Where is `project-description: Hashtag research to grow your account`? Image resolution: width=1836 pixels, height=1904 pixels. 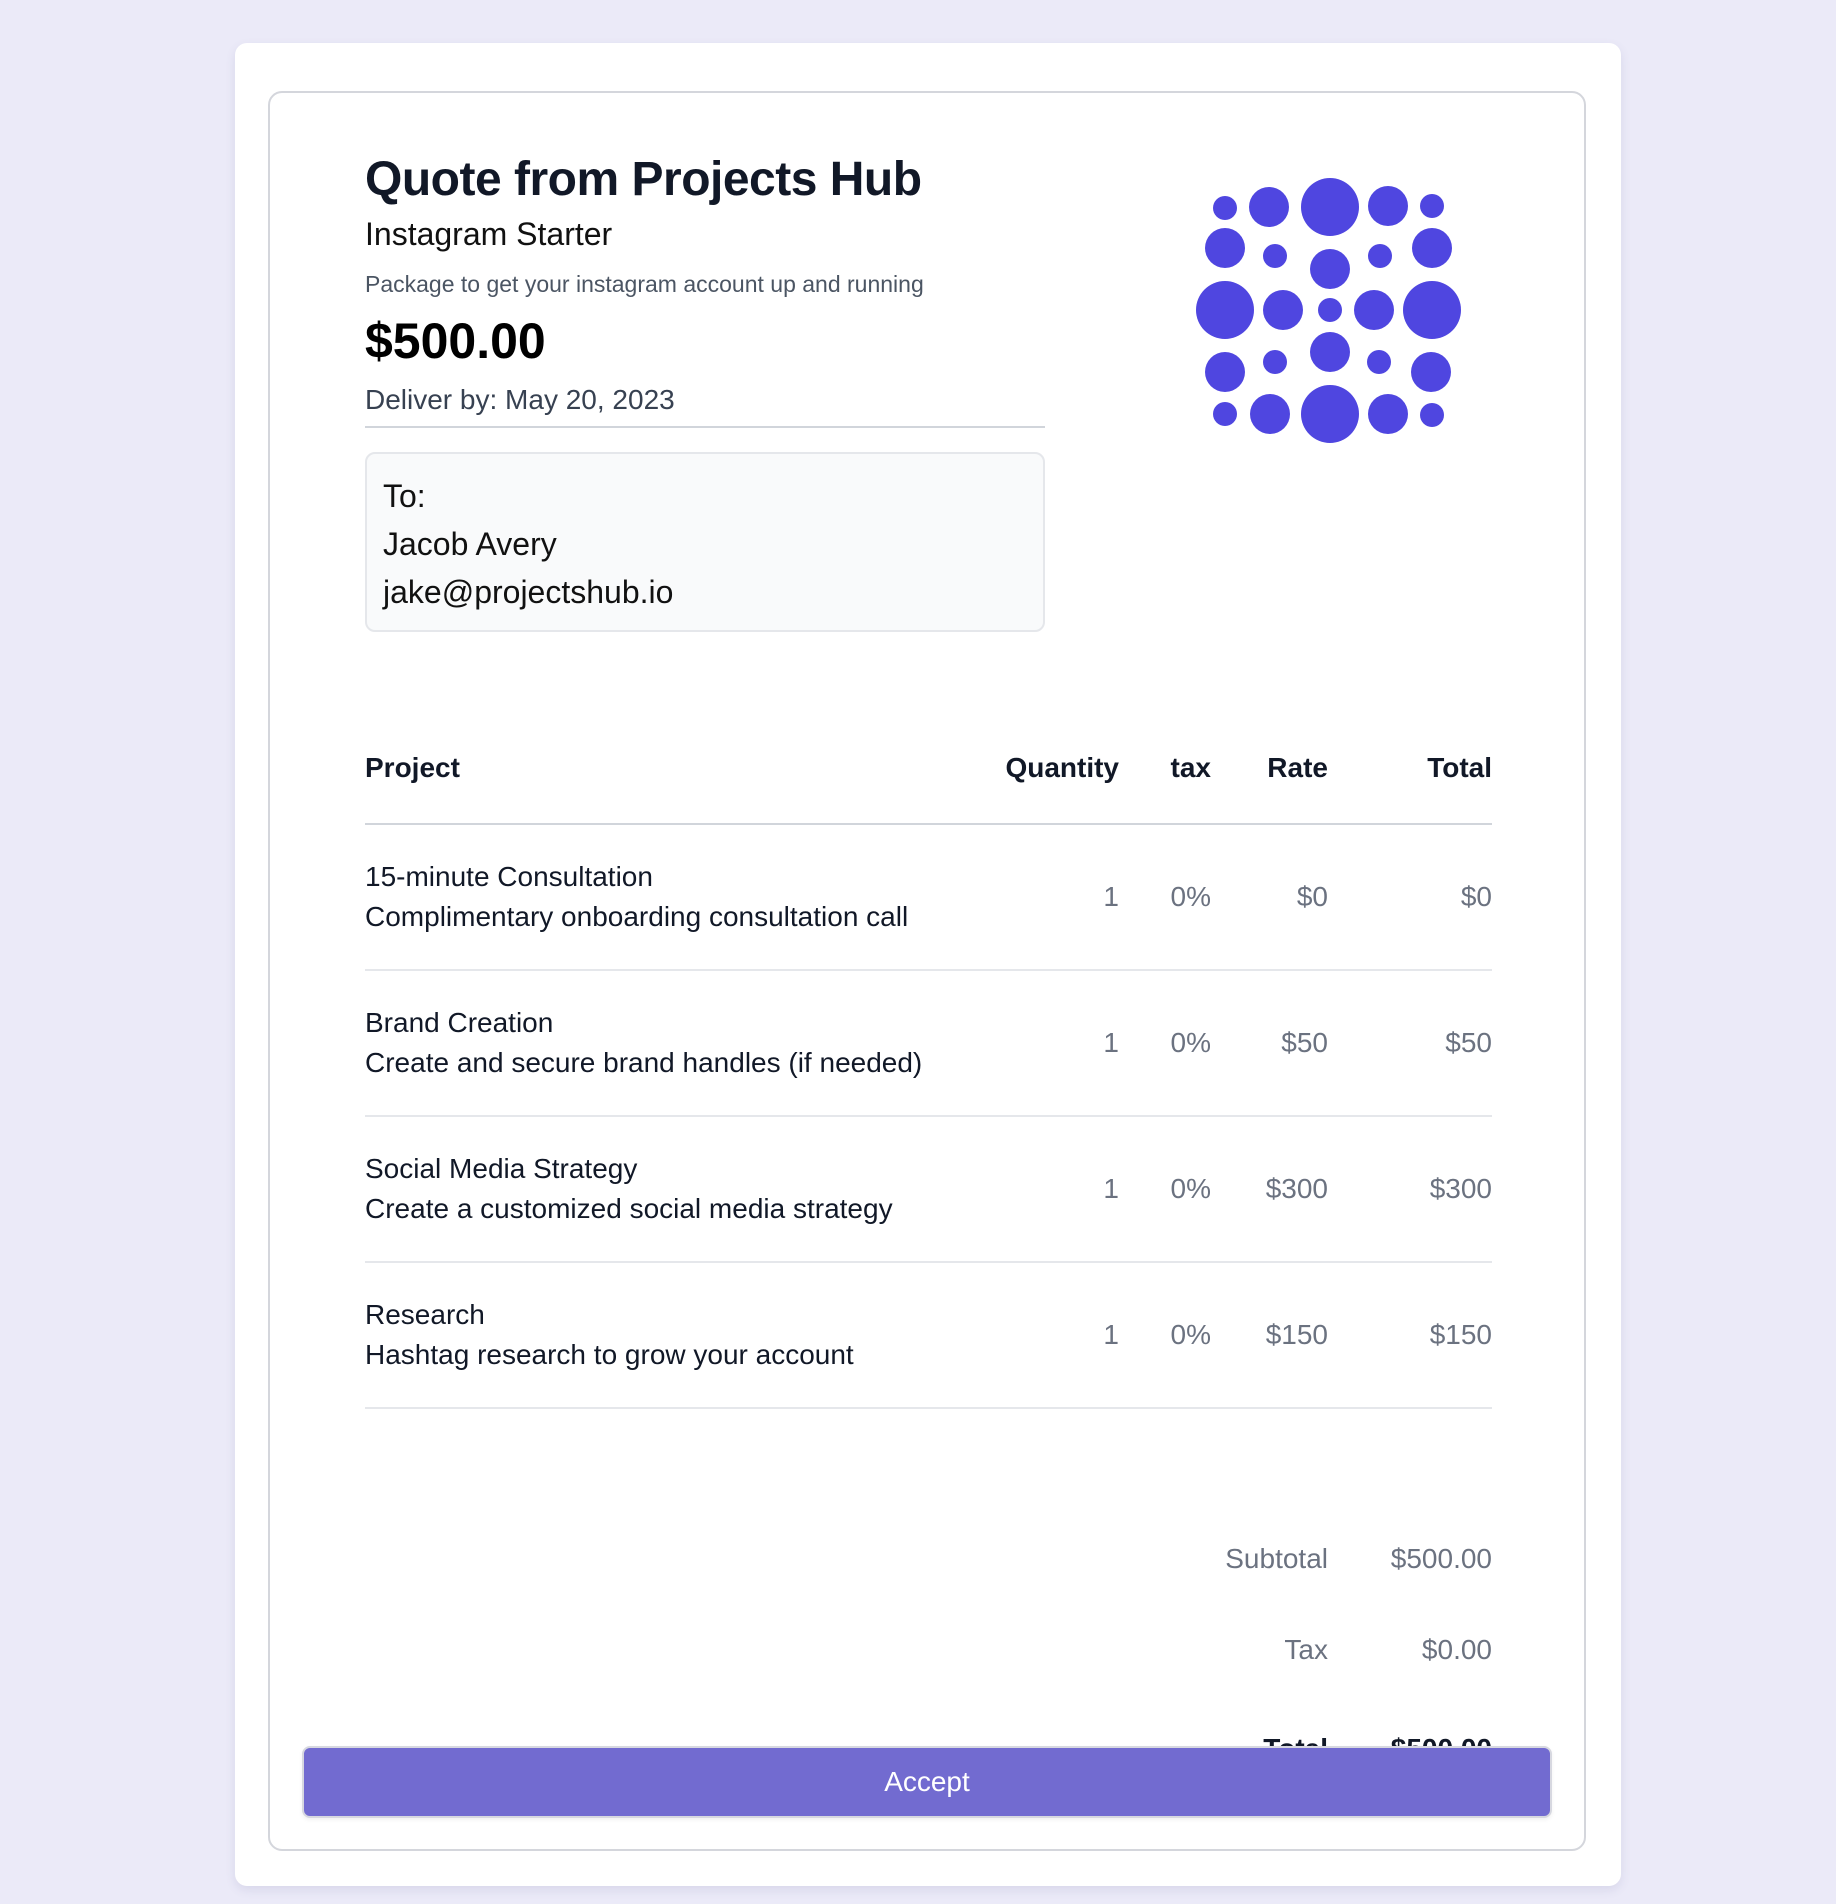 project-description: Hashtag research to grow your account is located at coordinates (609, 1354).